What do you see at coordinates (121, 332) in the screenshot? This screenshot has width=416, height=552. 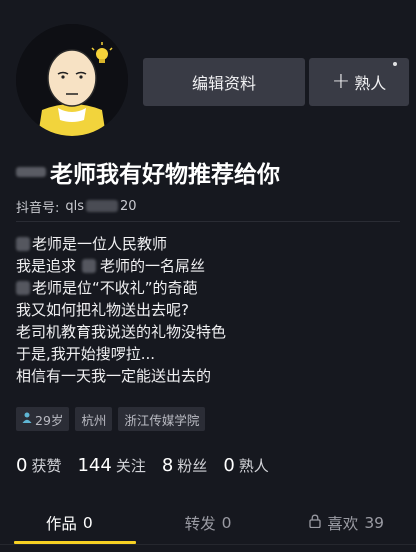 I see `bio-text: 老司机教育我说送的礼物没特色` at bounding box center [121, 332].